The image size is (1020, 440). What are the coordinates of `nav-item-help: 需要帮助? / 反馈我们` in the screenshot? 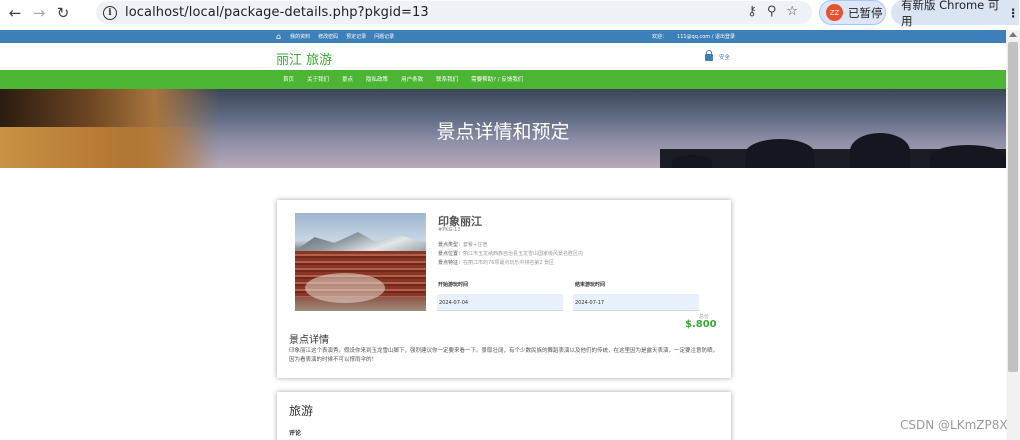 It's located at (497, 79).